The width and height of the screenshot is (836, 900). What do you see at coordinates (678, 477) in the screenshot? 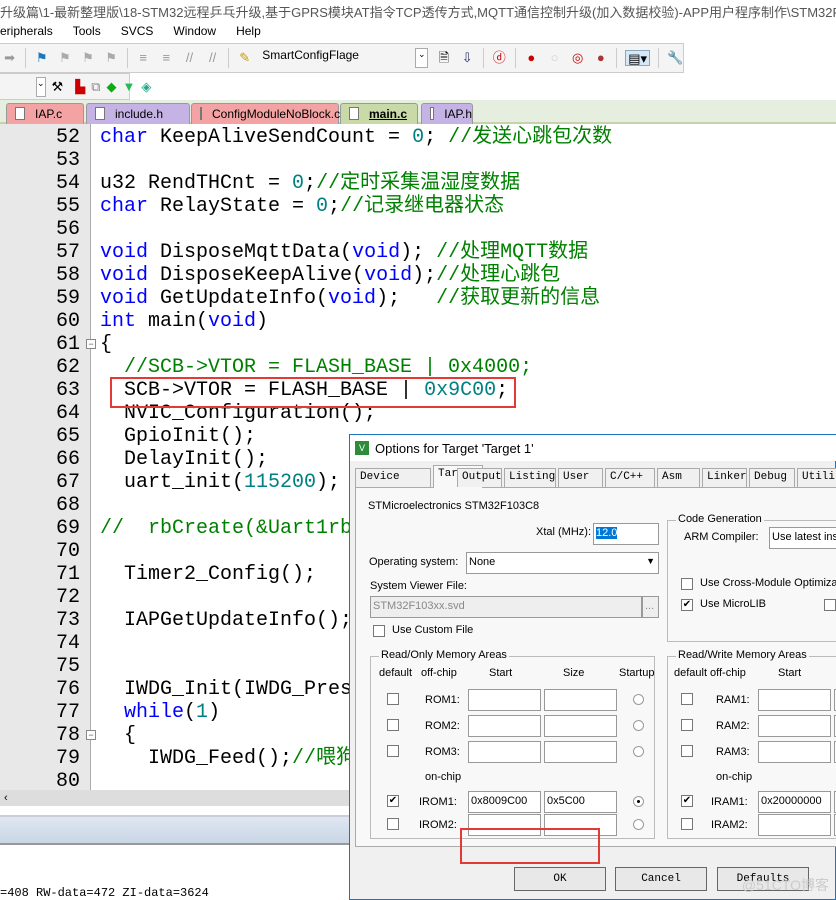
I see `dialog-tab-asm: Asm` at bounding box center [678, 477].